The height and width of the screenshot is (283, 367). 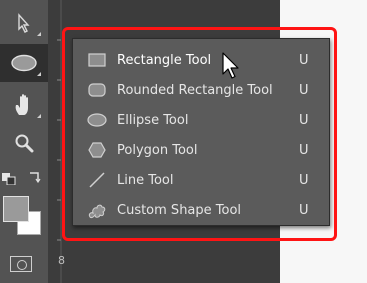 I want to click on path-selection-icon, so click(x=24, y=23).